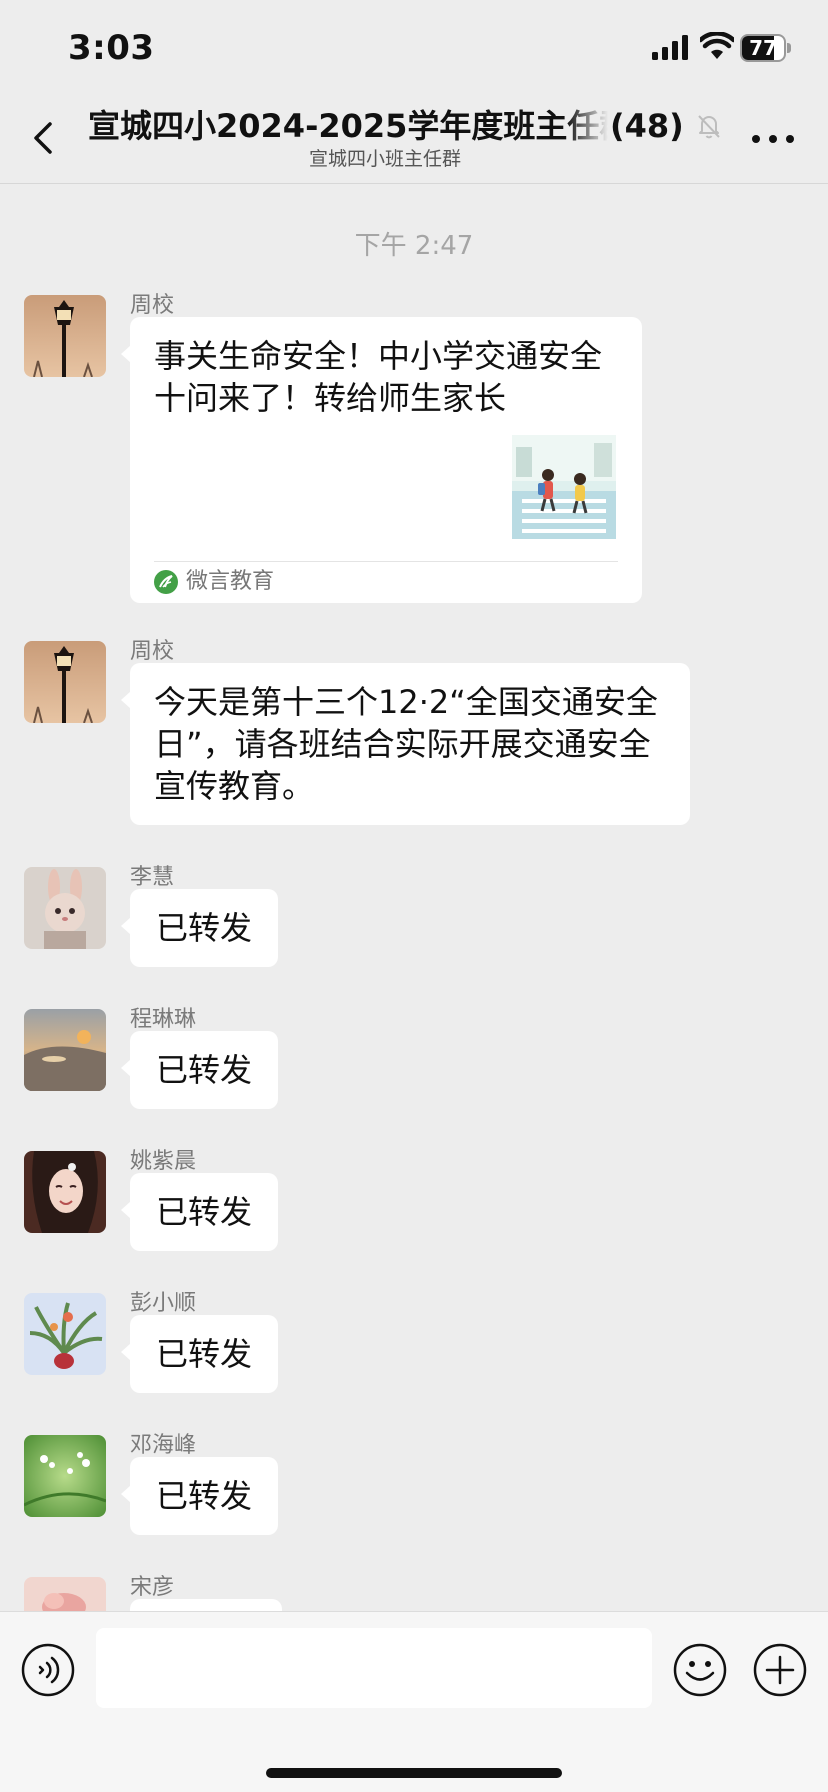  I want to click on sender-name: 宋彦, so click(152, 1587).